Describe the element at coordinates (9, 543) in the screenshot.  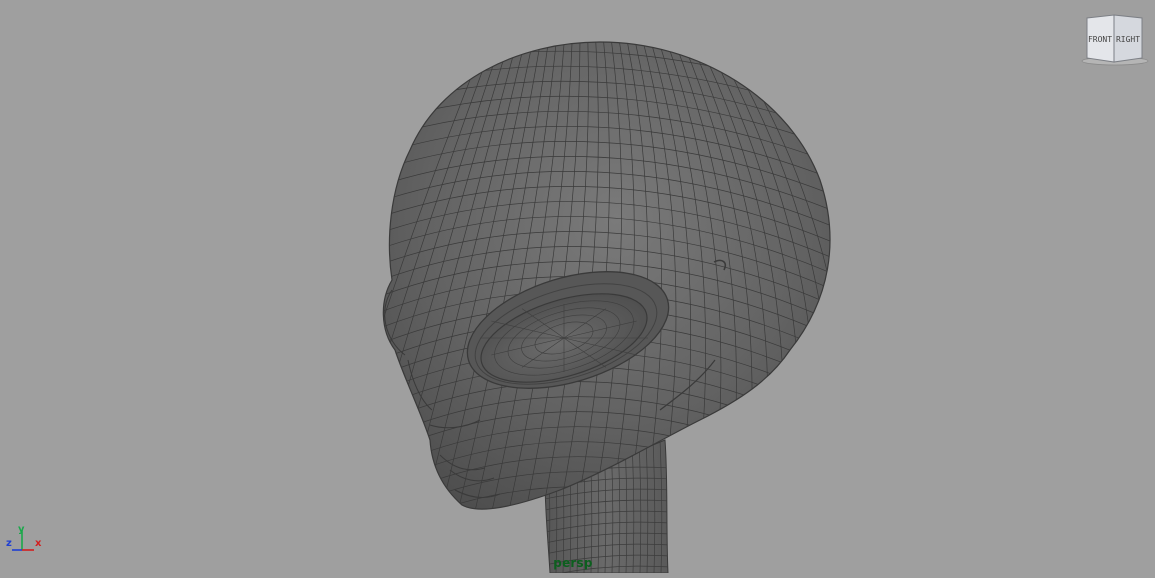
I see `z-axis-label: z` at that location.